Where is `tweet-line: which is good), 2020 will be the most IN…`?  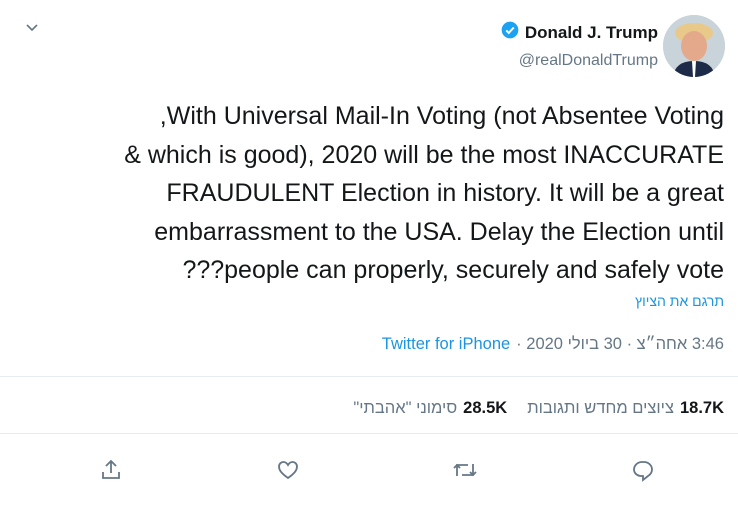
tweet-line: which is good), 2020 will be the most IN… is located at coordinates (424, 154).